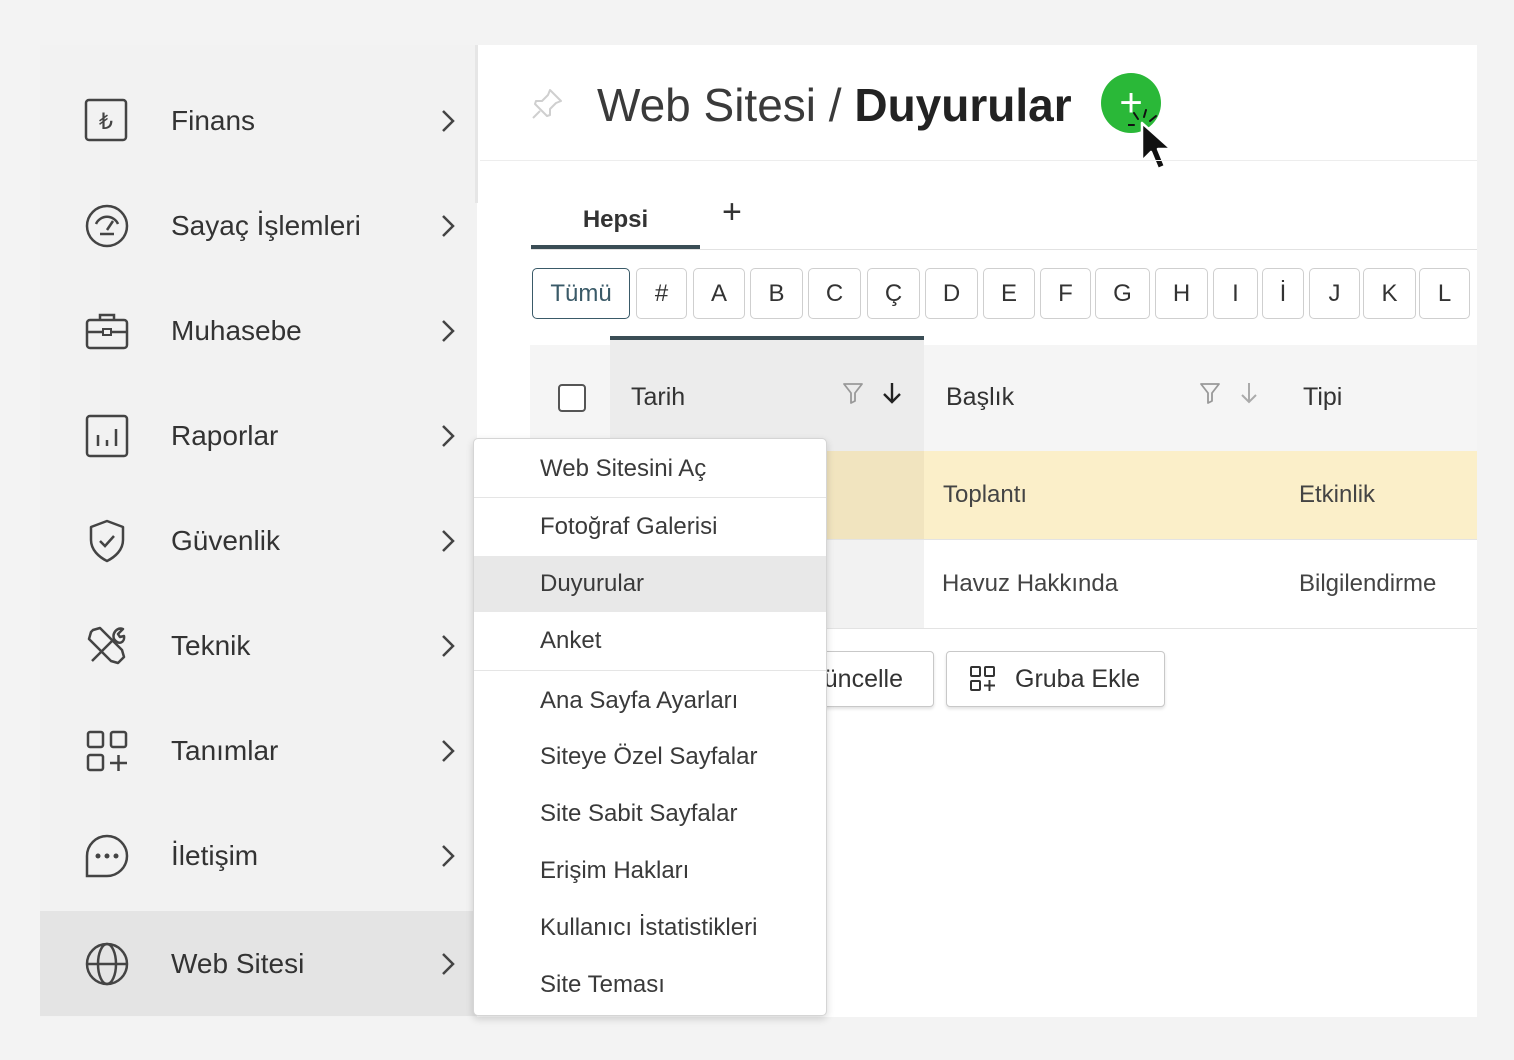 Image resolution: width=1514 pixels, height=1060 pixels. What do you see at coordinates (1322, 397) in the screenshot?
I see `column-header-tipi: Tipi` at bounding box center [1322, 397].